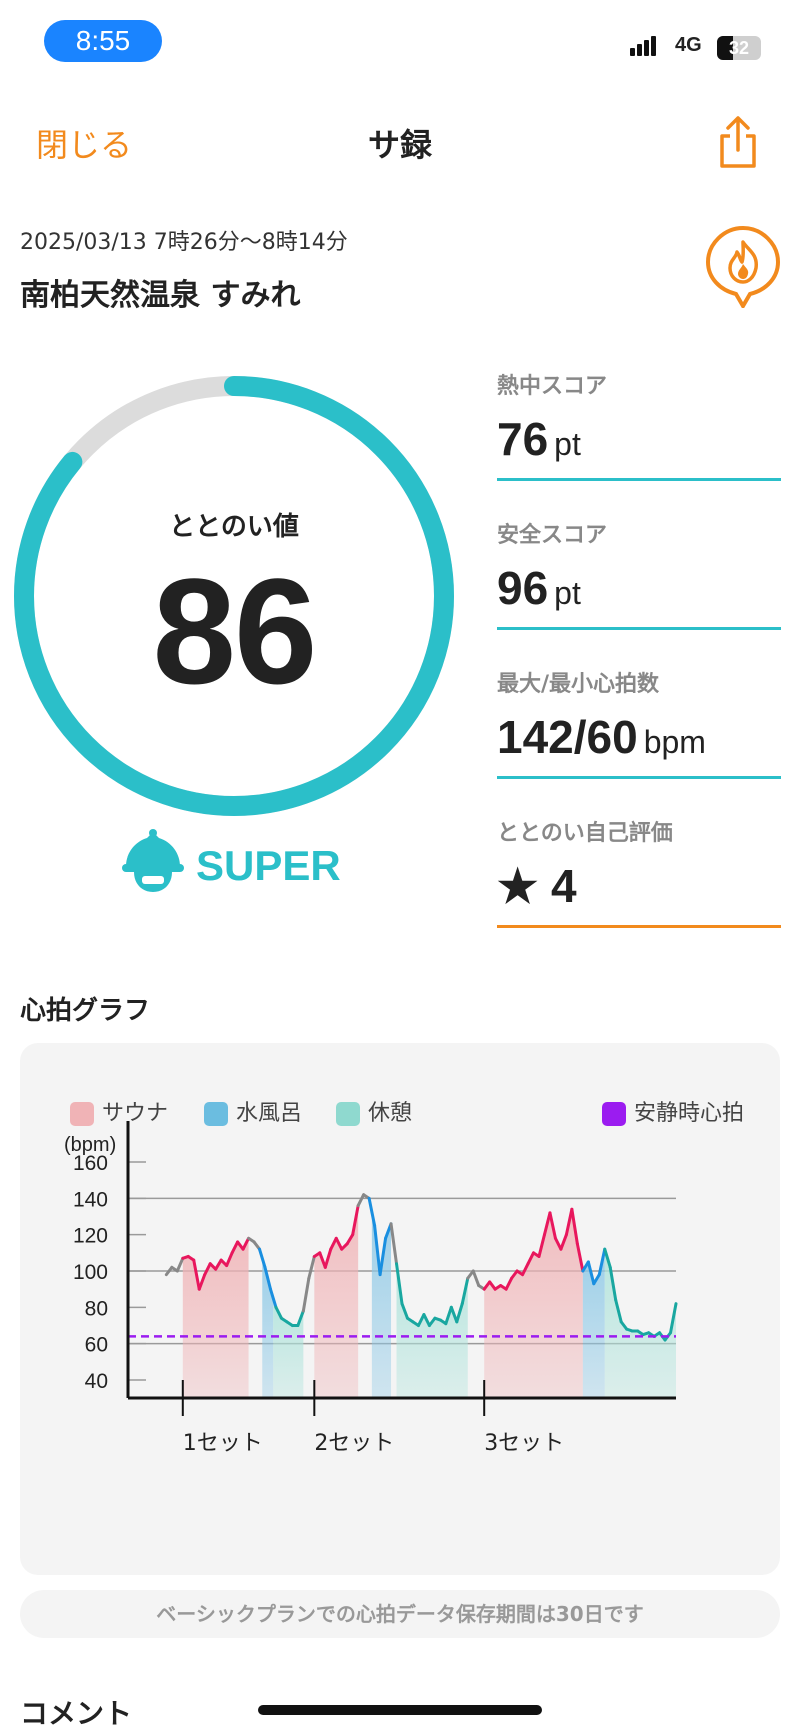 Image resolution: width=800 pixels, height=1732 pixels. I want to click on totonoi-label: ととのい値, so click(234, 527).